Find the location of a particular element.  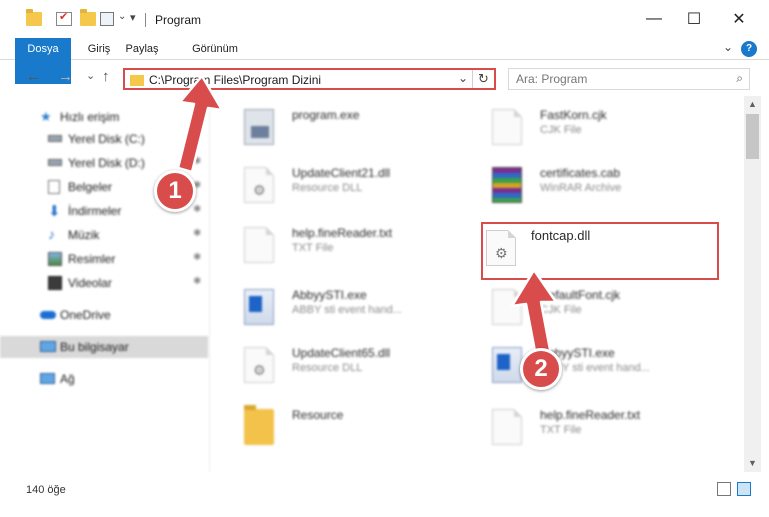

step-1-badge: 1 is located at coordinates (175, 191).